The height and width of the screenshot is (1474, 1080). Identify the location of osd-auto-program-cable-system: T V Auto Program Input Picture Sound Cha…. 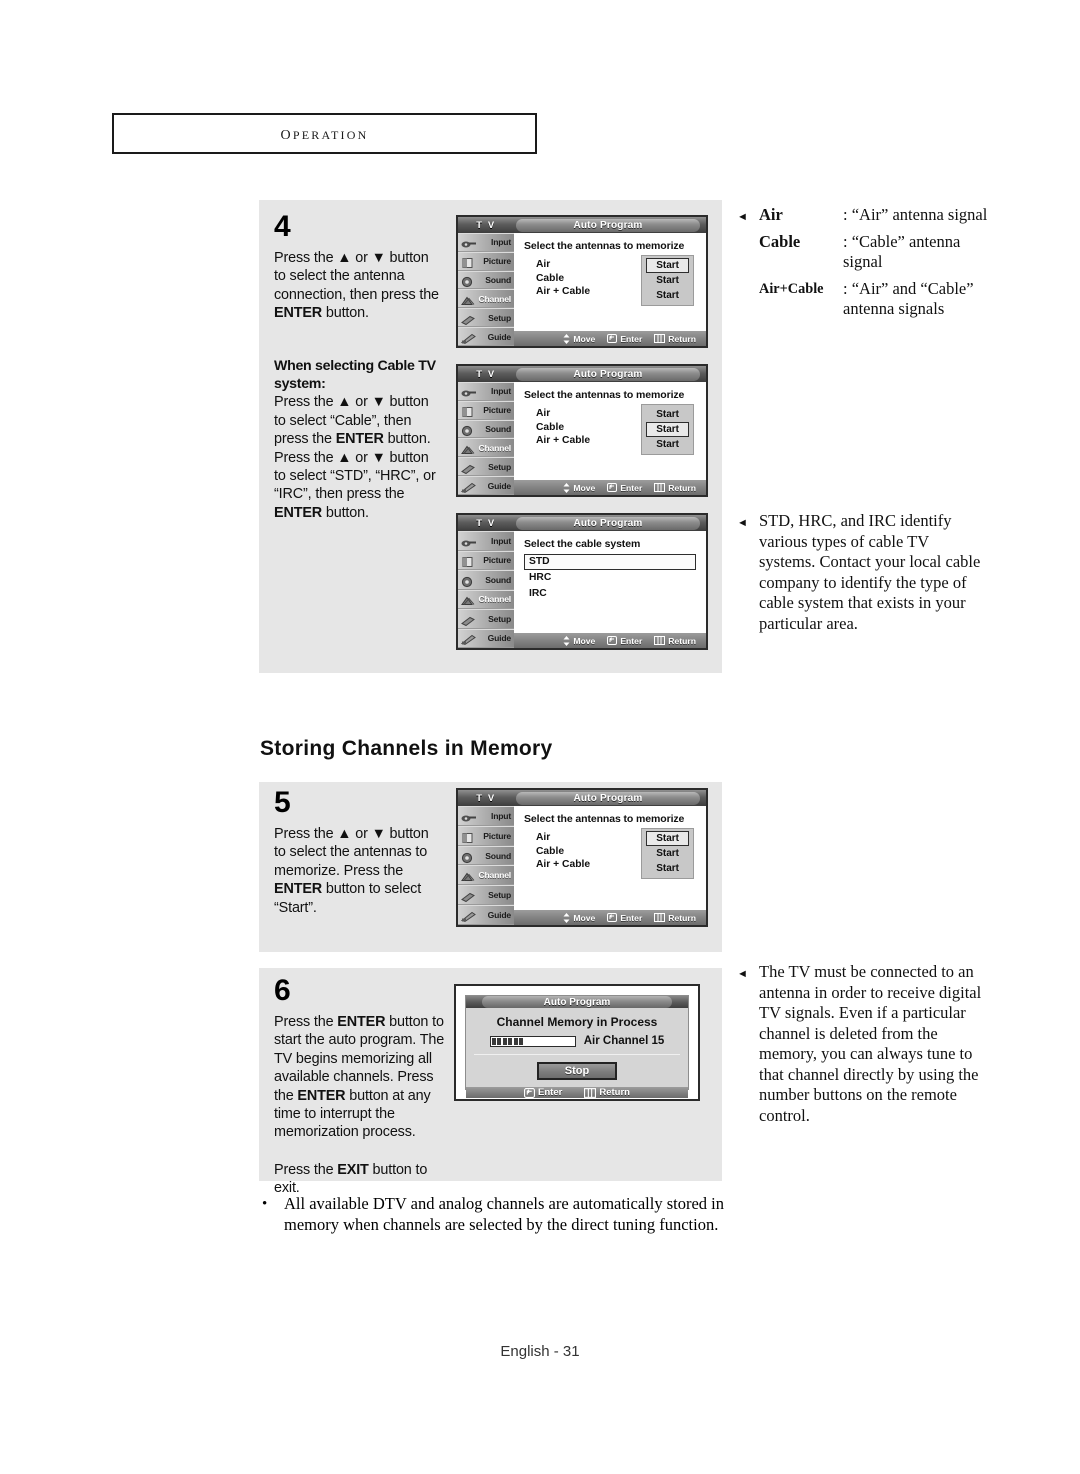
(582, 581).